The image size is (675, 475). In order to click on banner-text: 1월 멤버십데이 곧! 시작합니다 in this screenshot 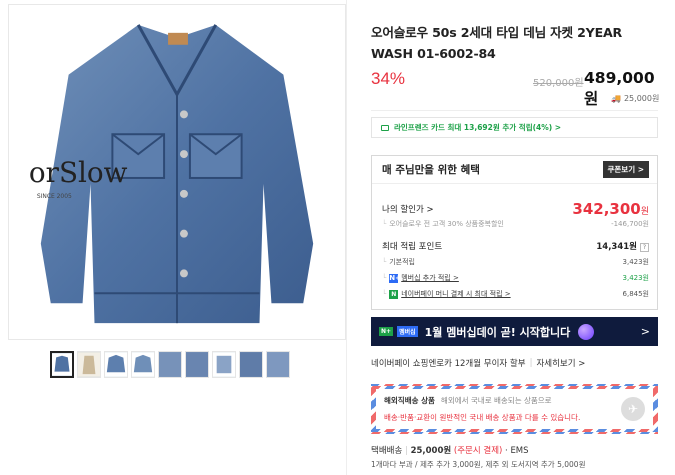, I will do `click(497, 332)`.